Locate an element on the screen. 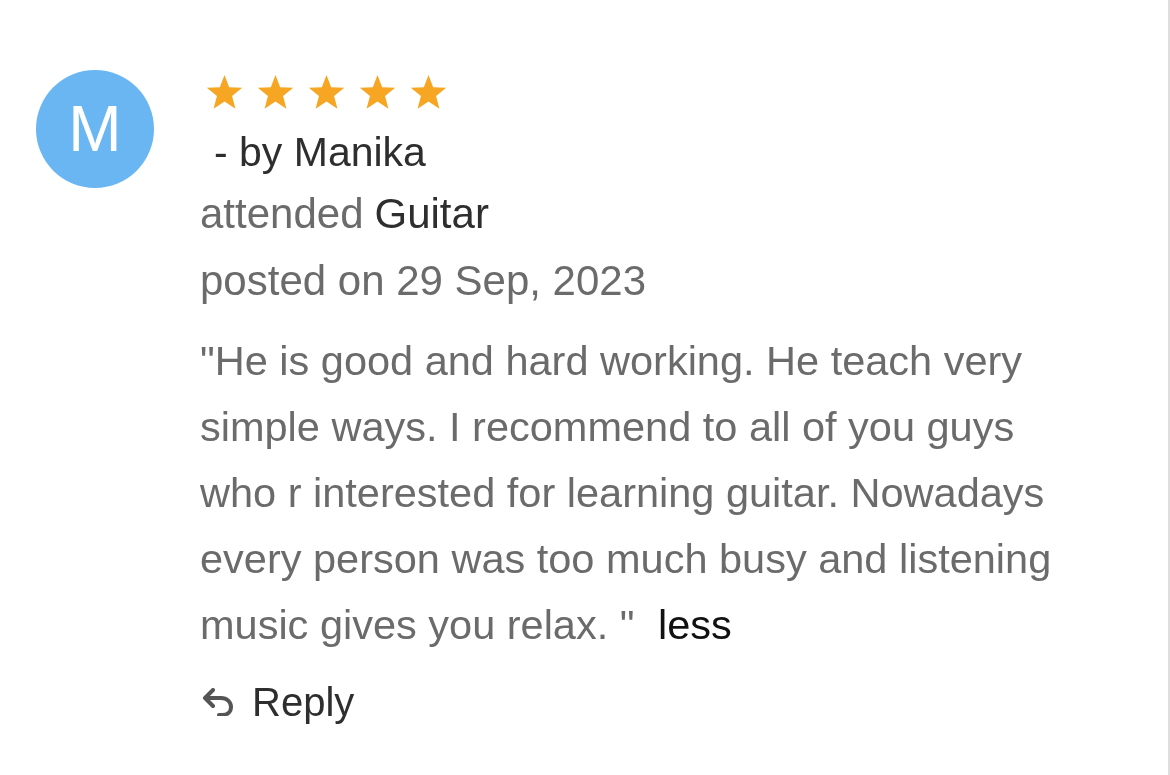 This screenshot has height=775, width=1170. posted-date: posted on 29 Sep, 2023 is located at coordinates (423, 281).